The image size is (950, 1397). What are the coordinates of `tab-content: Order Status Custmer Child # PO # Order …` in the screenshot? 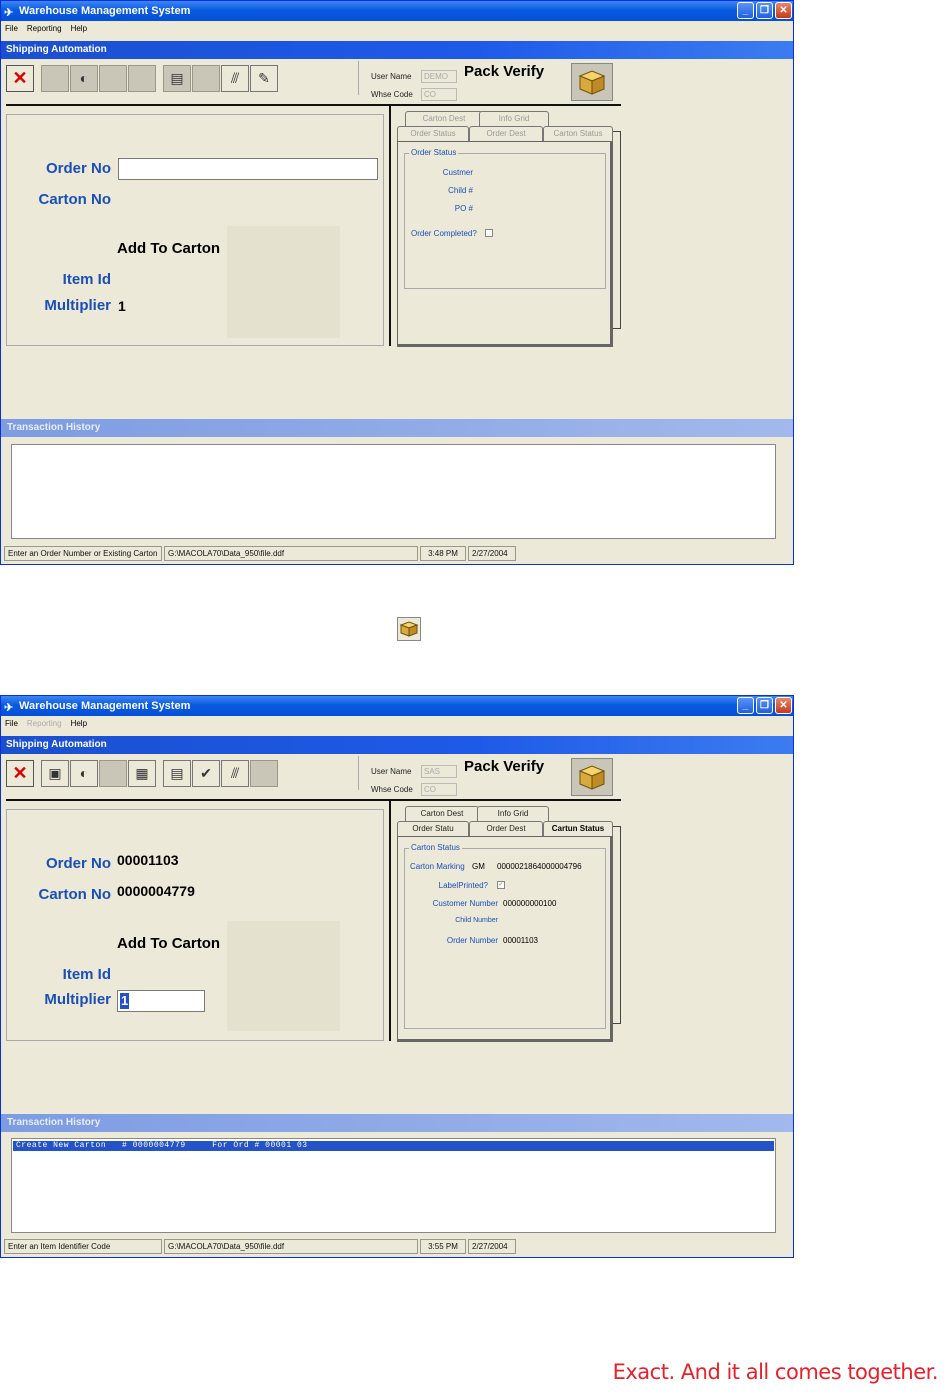 It's located at (505, 244).